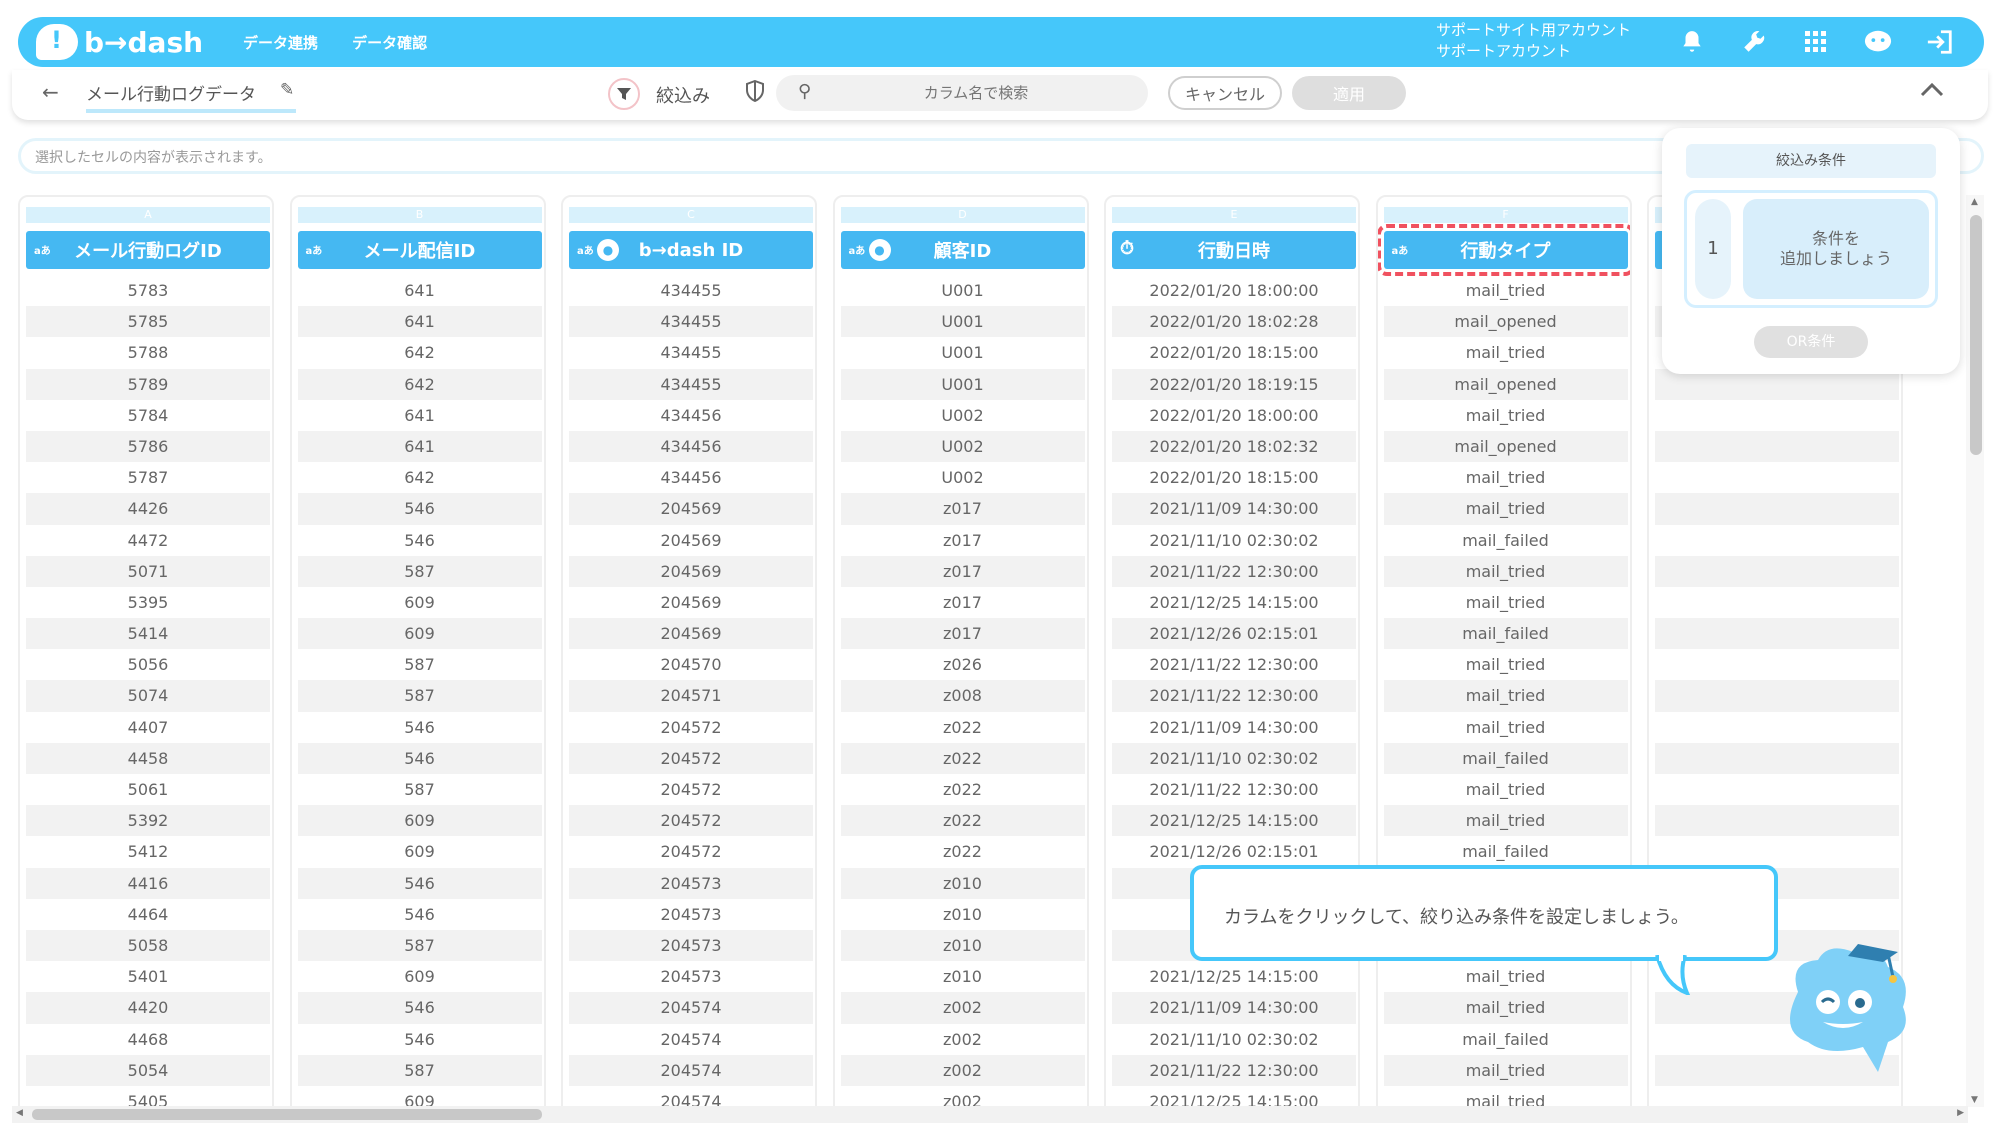  What do you see at coordinates (148, 250) in the screenshot?
I see `column-header: aあ メール行動ログID` at bounding box center [148, 250].